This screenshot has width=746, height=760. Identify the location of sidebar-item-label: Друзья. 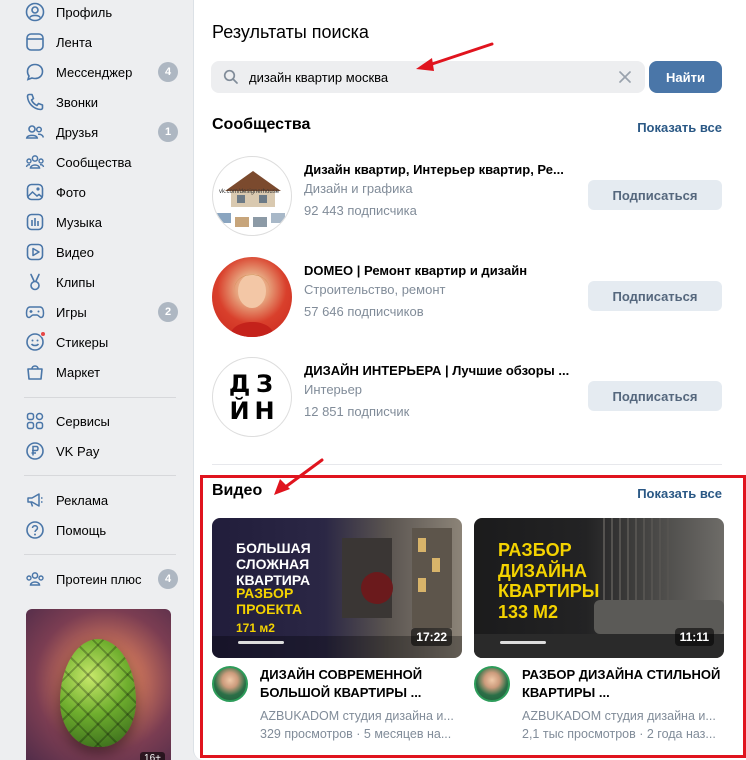
(77, 132).